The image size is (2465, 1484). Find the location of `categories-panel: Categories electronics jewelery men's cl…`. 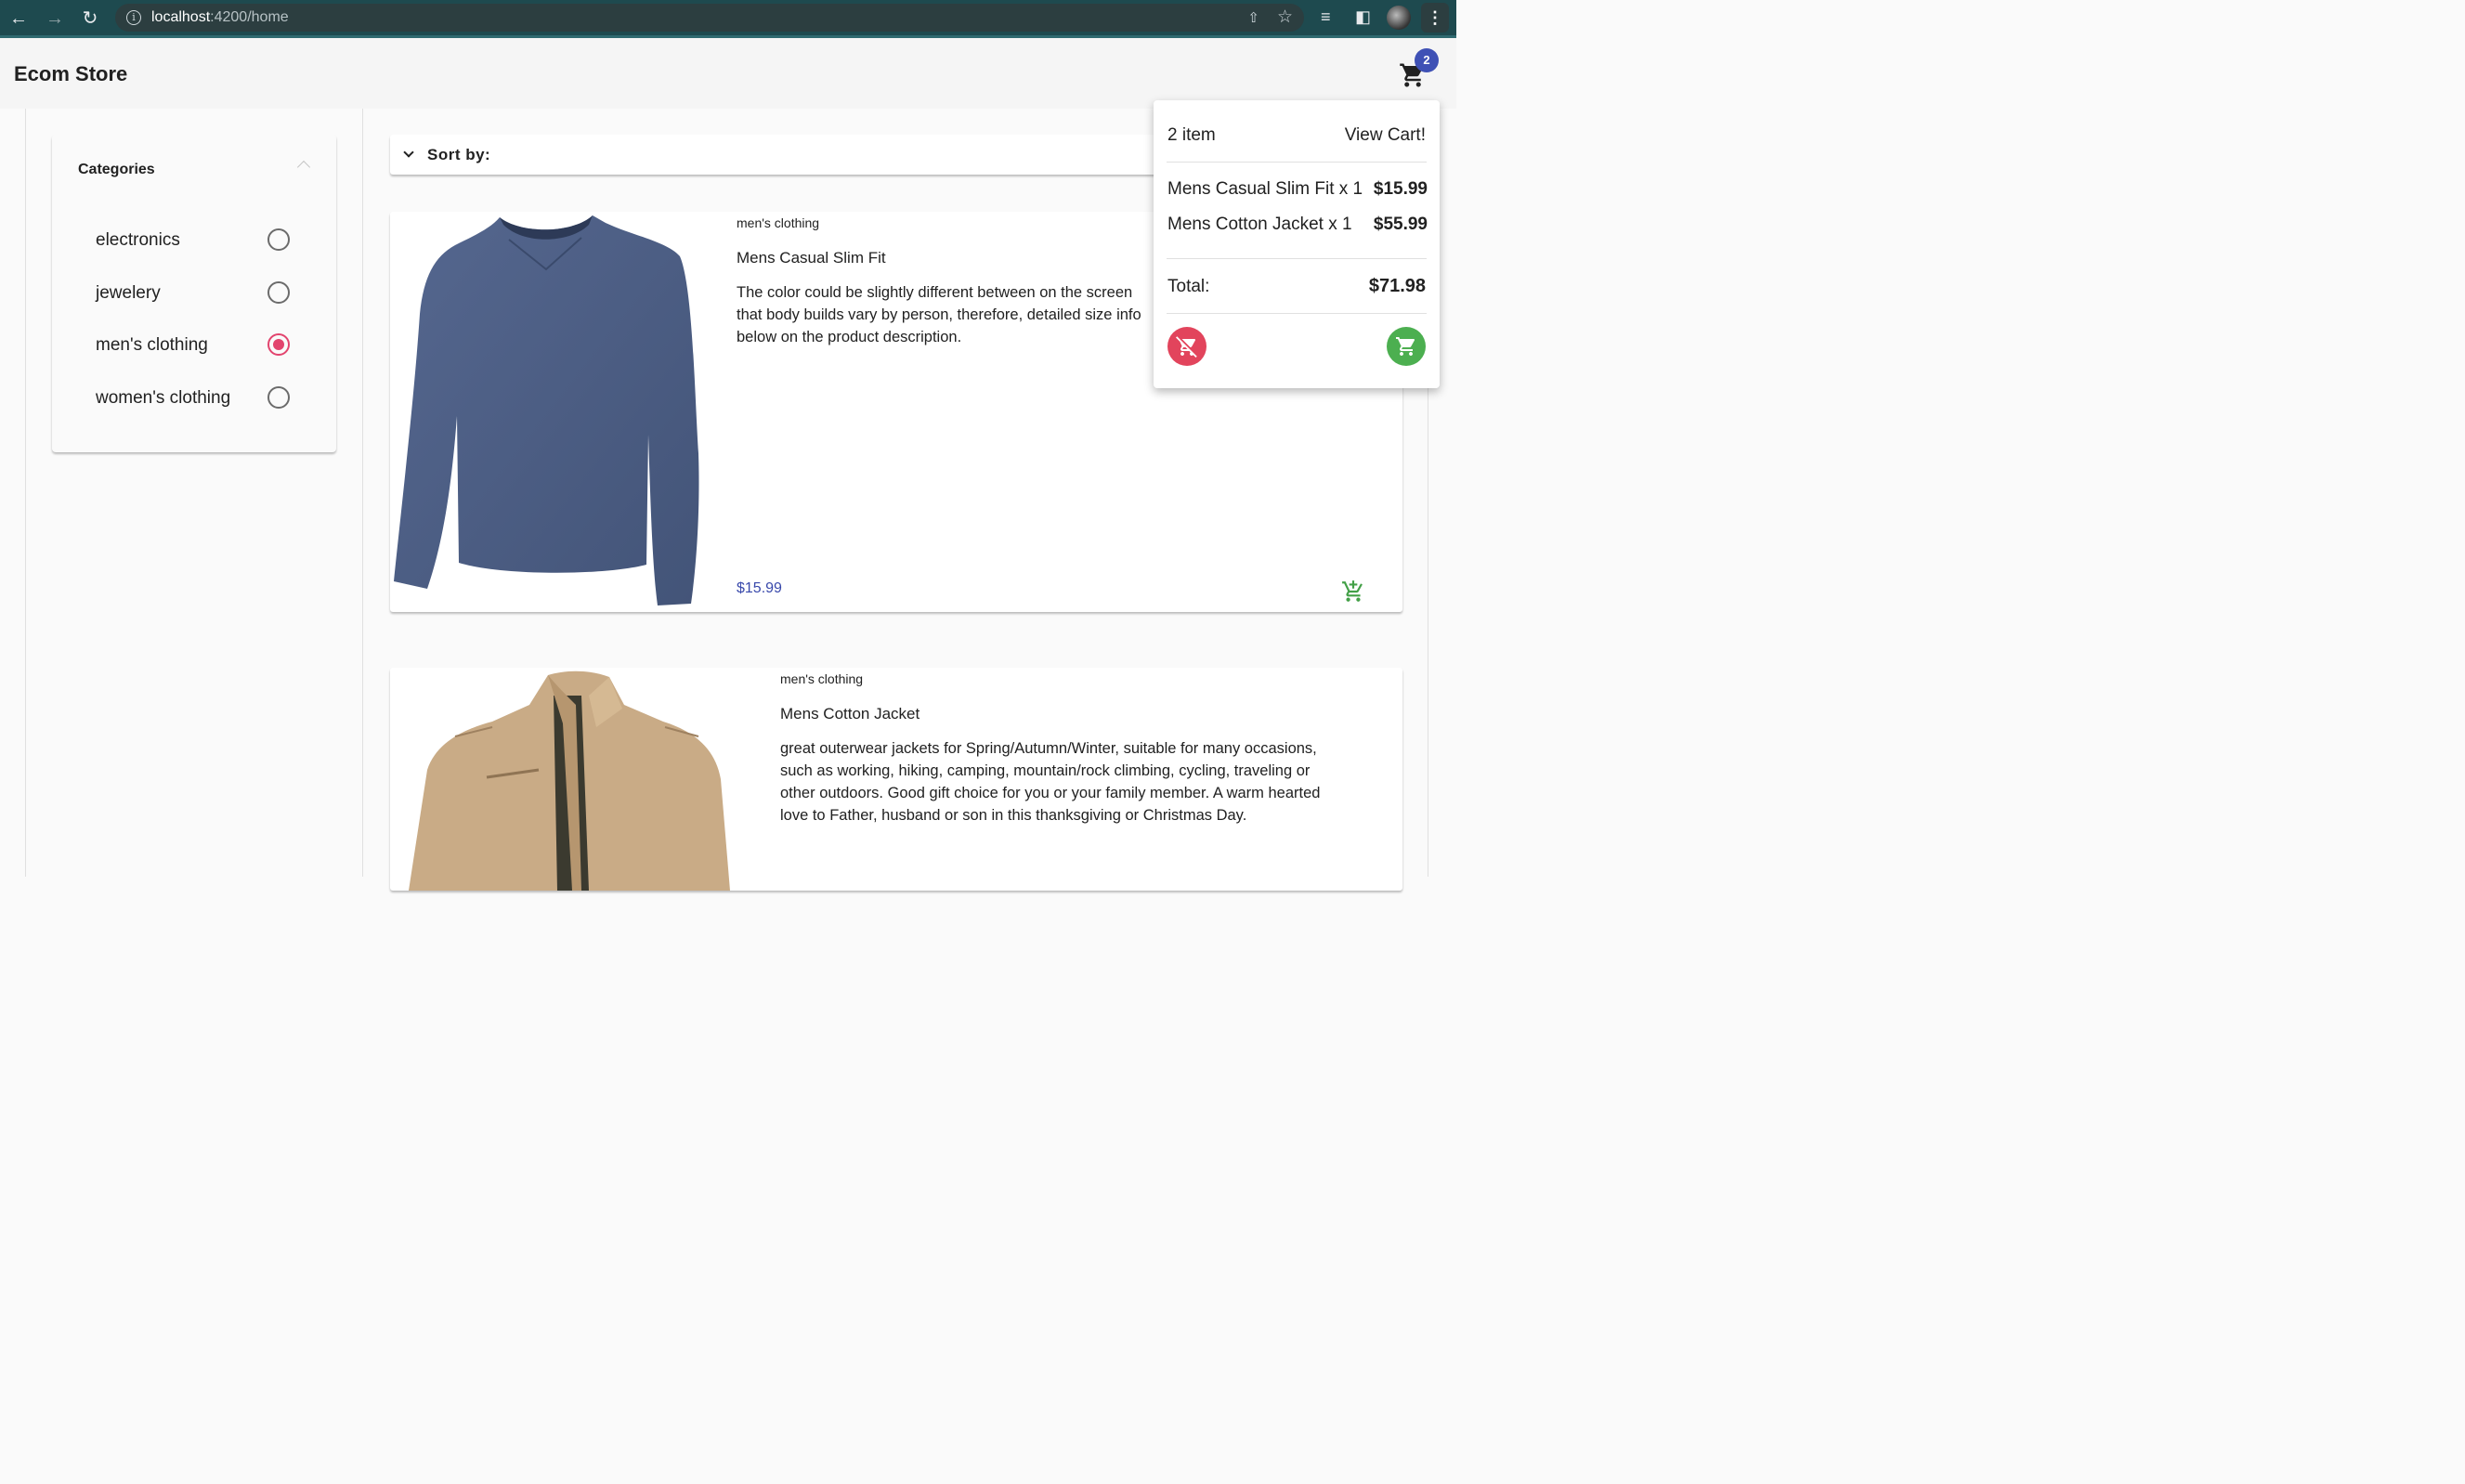

categories-panel: Categories electronics jewelery men's cl… is located at coordinates (194, 293).